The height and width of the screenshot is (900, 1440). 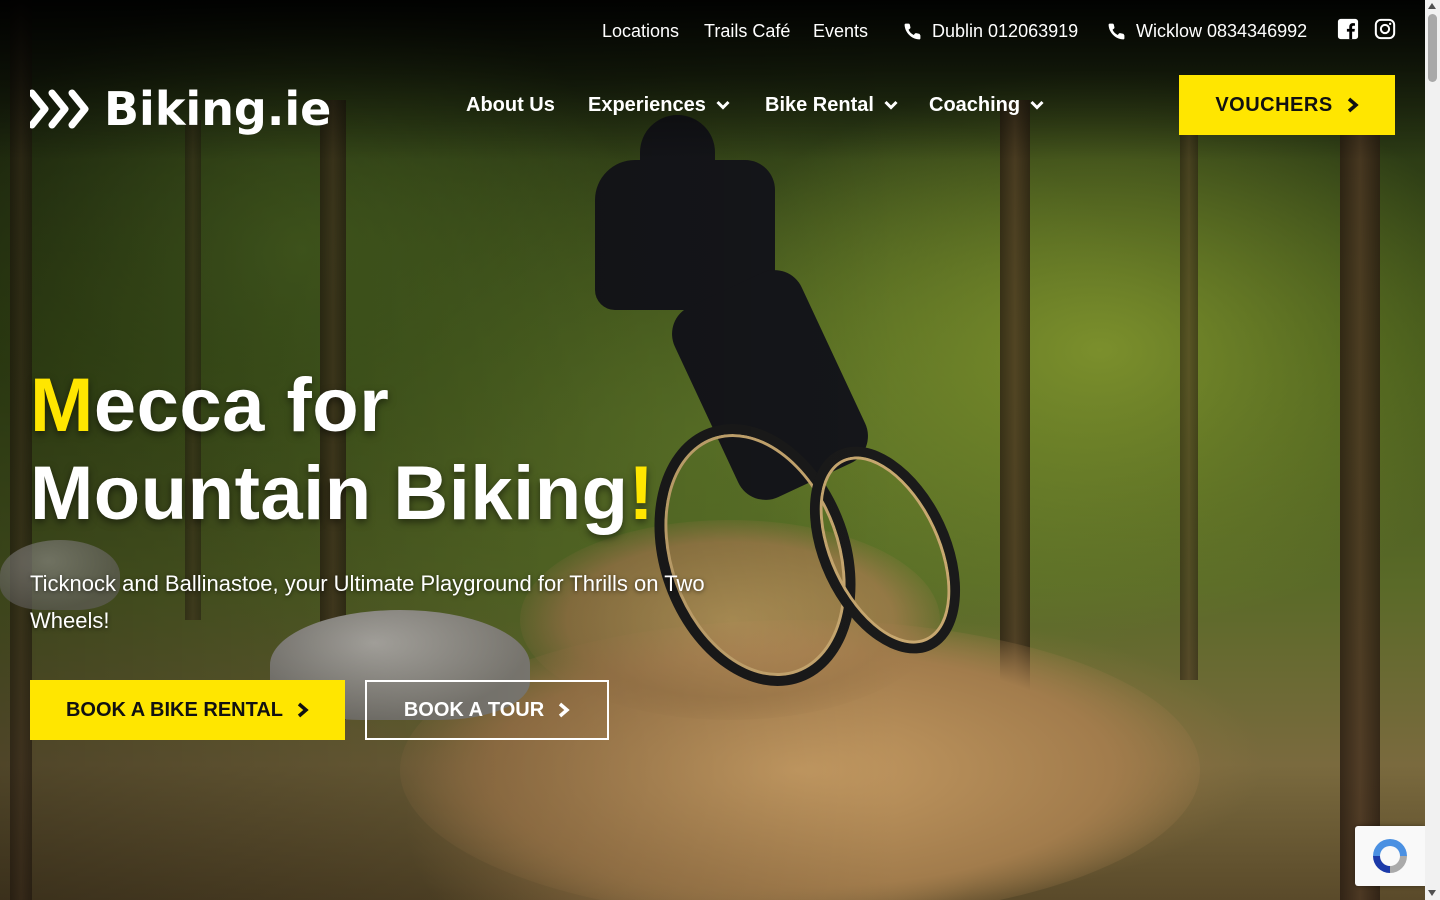 I want to click on nav-bike-rental-label: Bike Rental, so click(x=819, y=105).